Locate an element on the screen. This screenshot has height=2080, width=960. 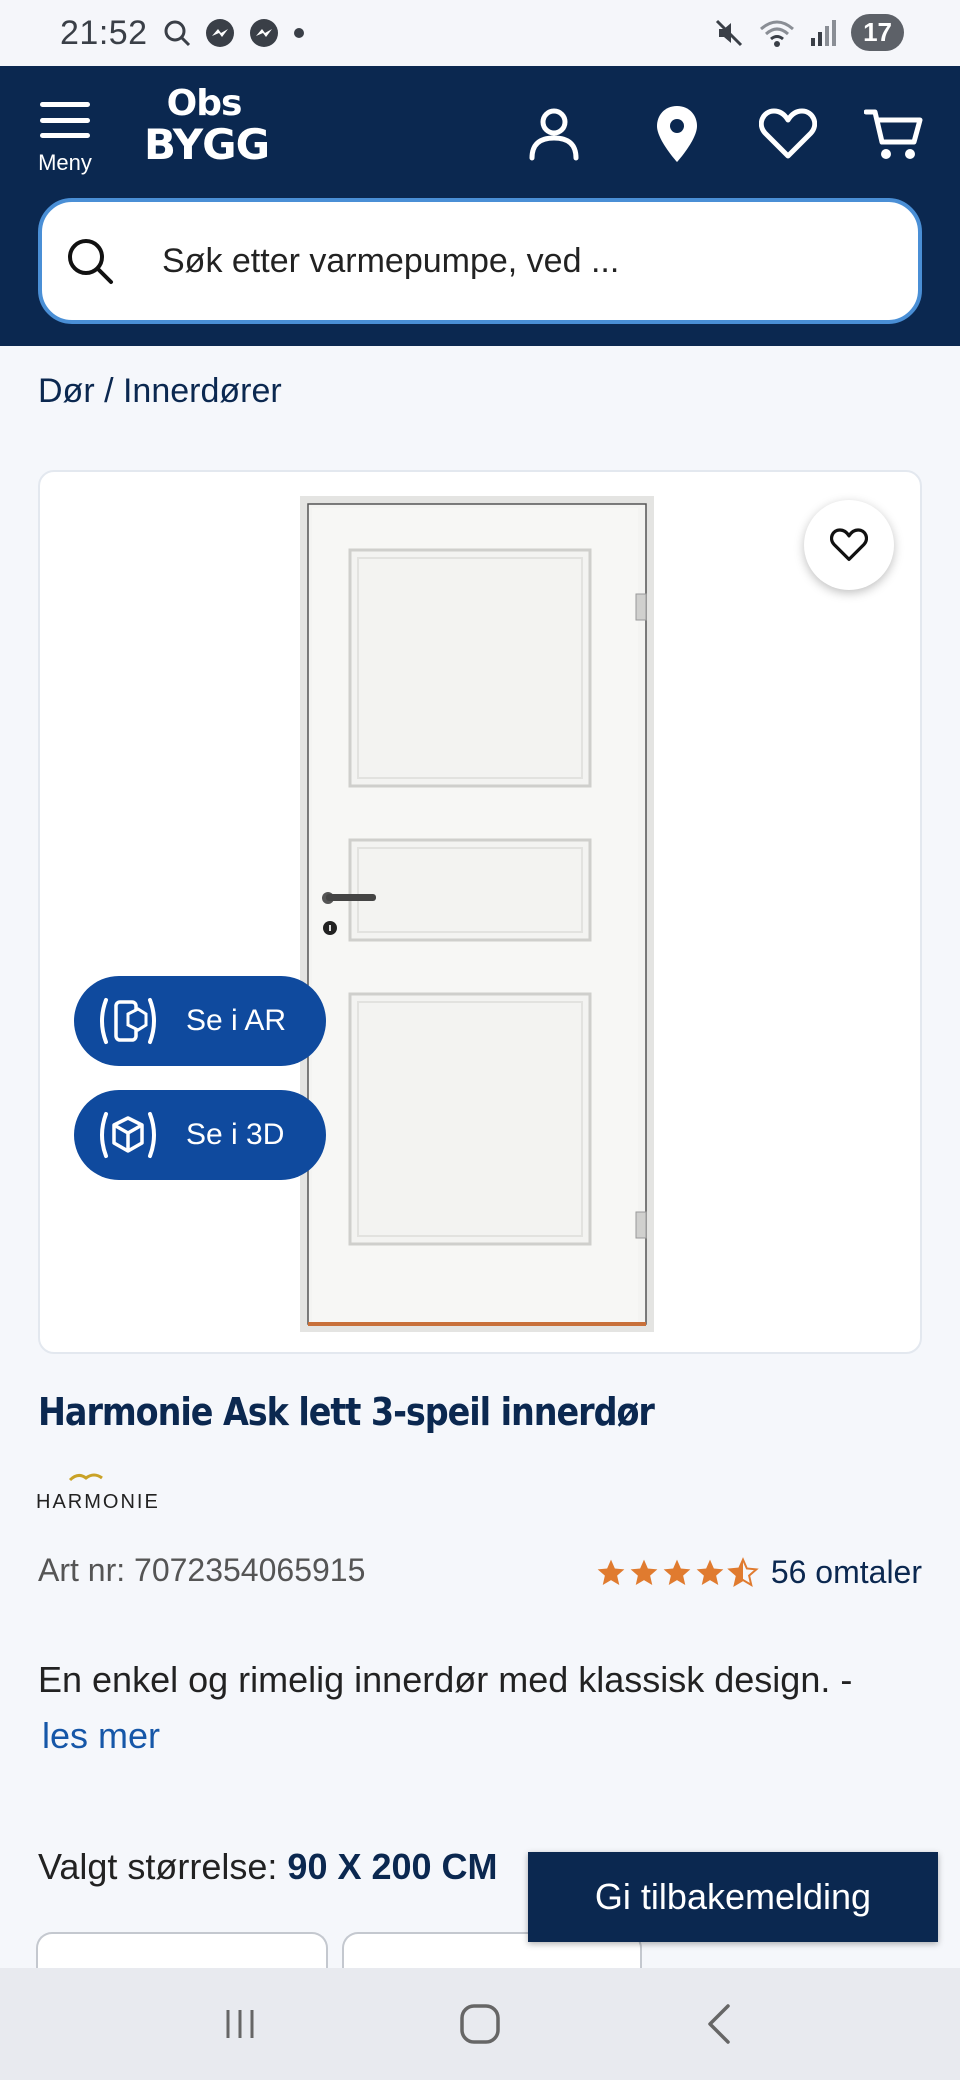
menu-button: Meny is located at coordinates (65, 143).